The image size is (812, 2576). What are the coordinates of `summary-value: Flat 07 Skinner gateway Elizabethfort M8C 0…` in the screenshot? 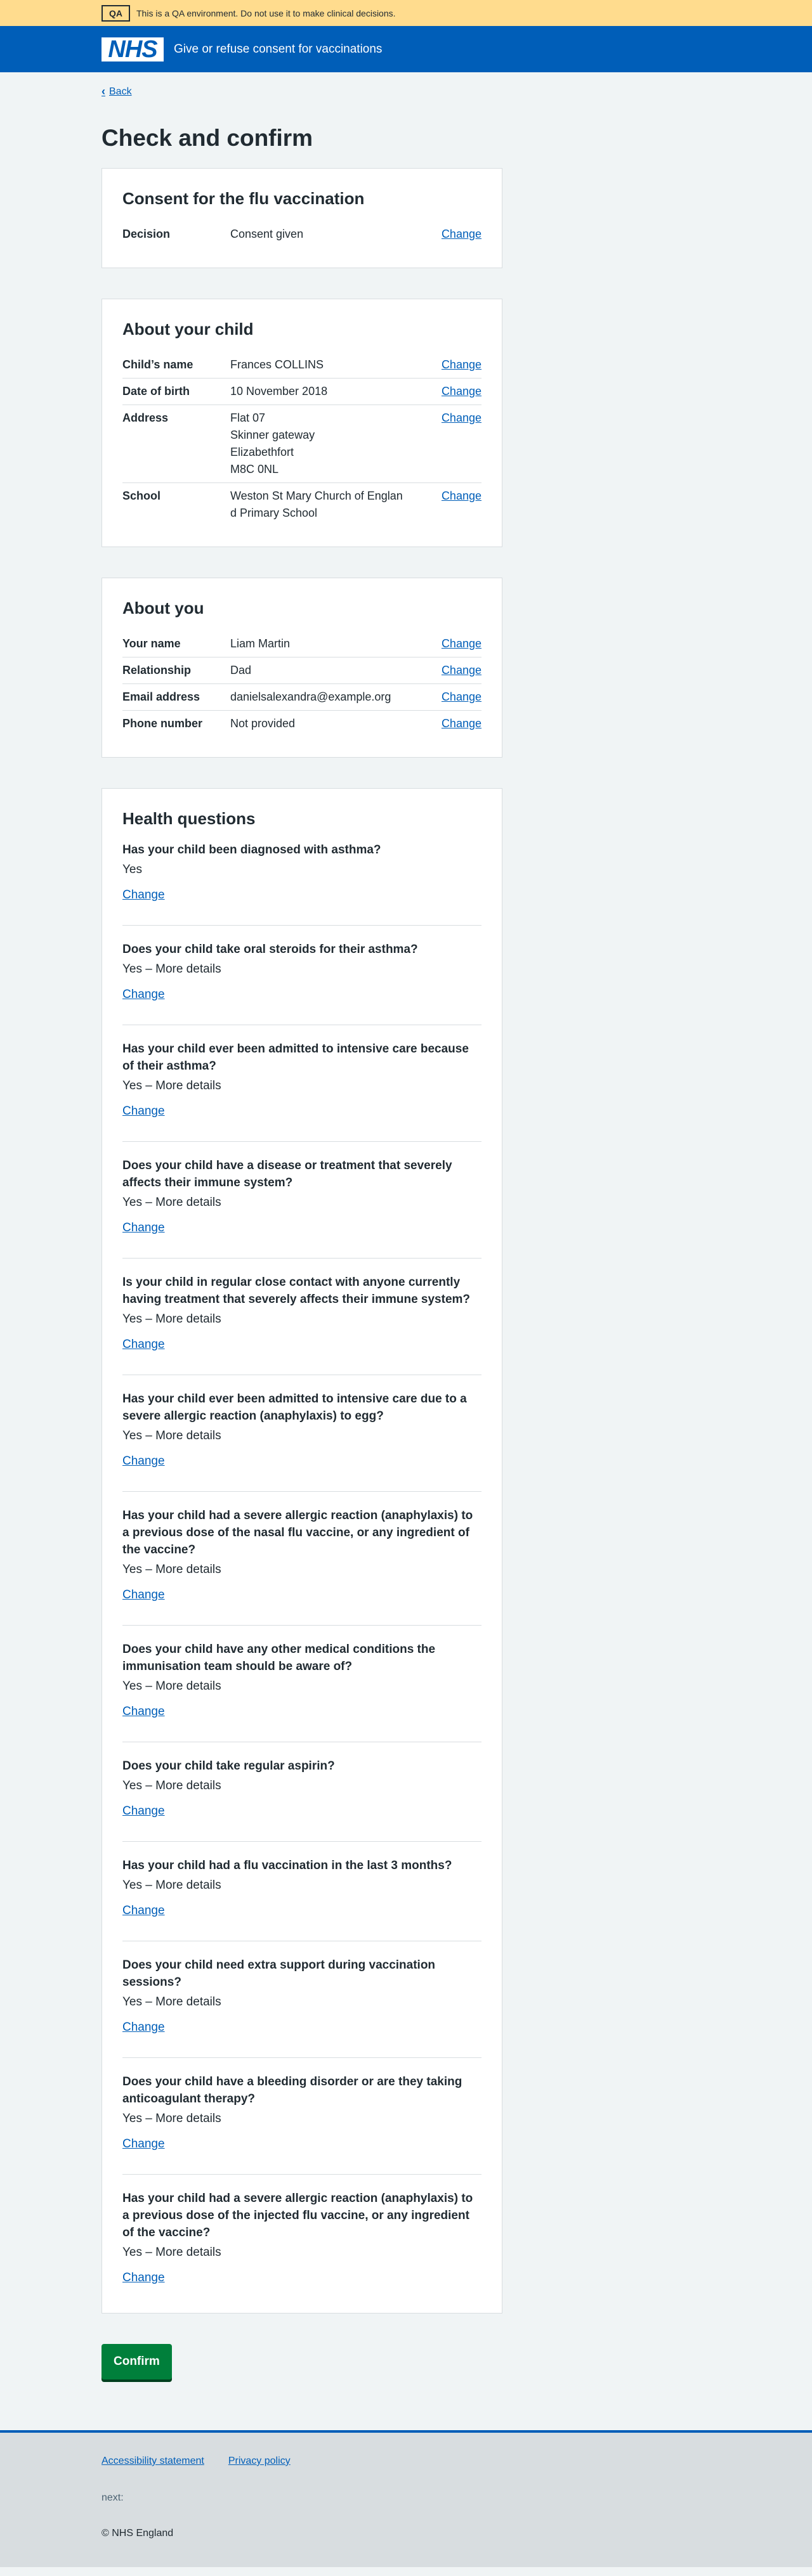 It's located at (325, 444).